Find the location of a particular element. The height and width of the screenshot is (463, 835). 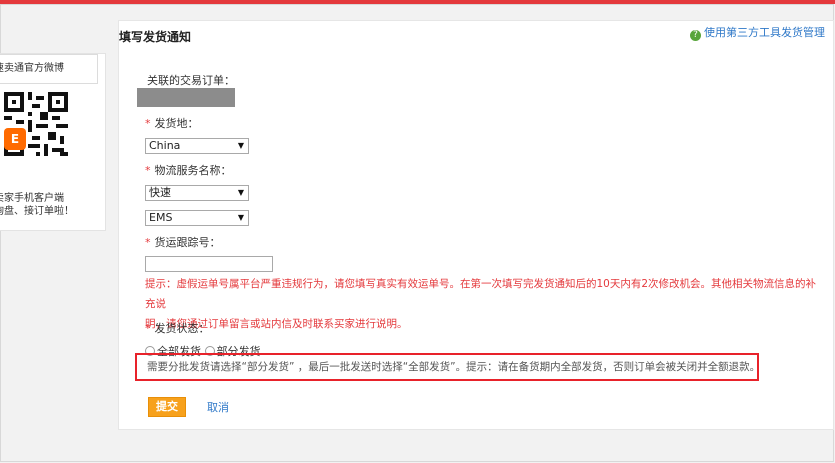

third-party-tool-link: ? 使用第三方工具发货管理 is located at coordinates (757, 32).